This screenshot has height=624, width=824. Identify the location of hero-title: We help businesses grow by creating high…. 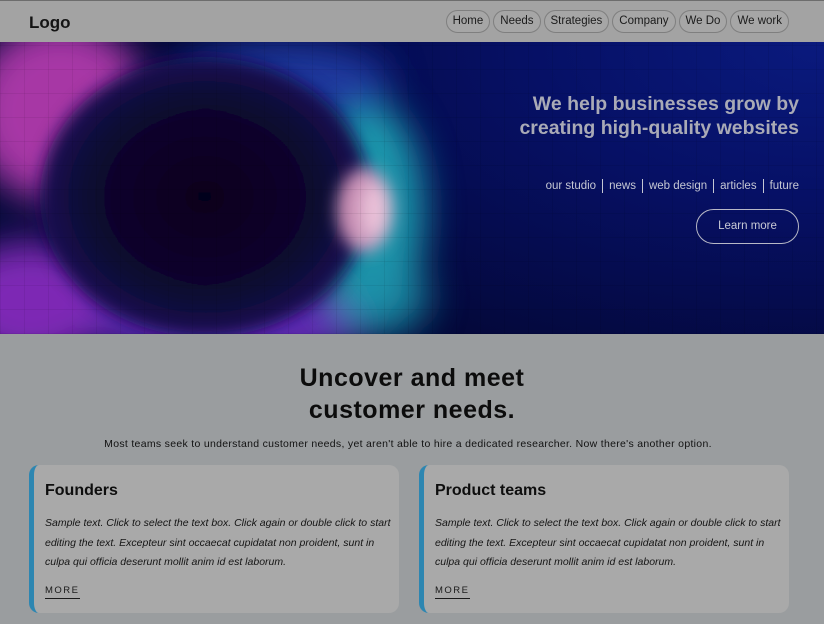
(659, 116).